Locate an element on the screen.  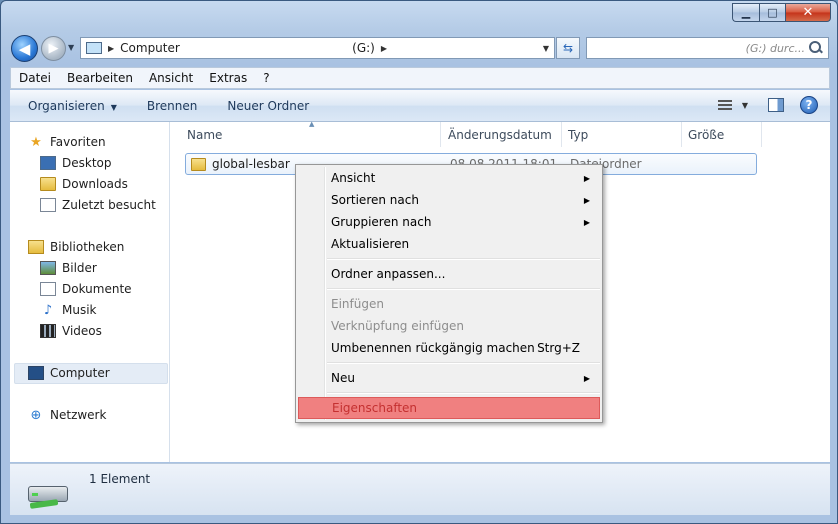
ctx-label: Gruppieren nach is located at coordinates (381, 222).